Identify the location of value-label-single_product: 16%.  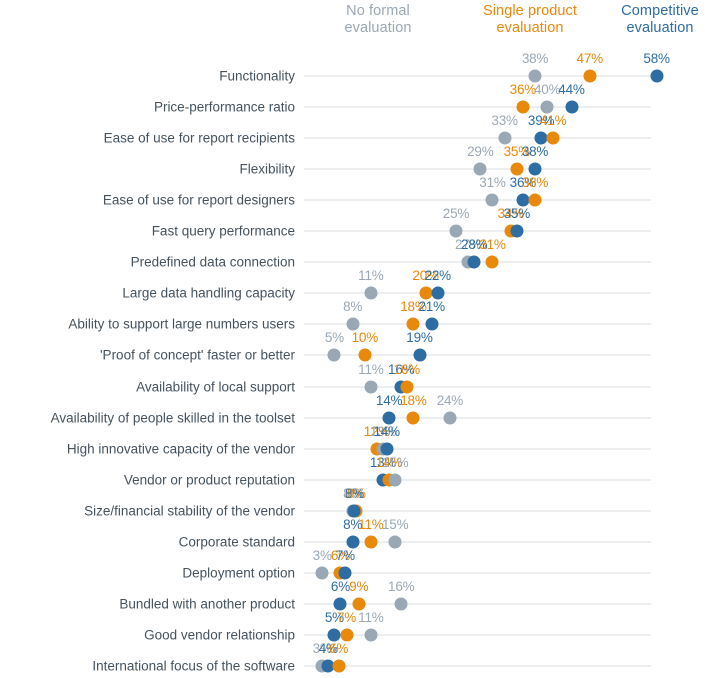
(407, 369).